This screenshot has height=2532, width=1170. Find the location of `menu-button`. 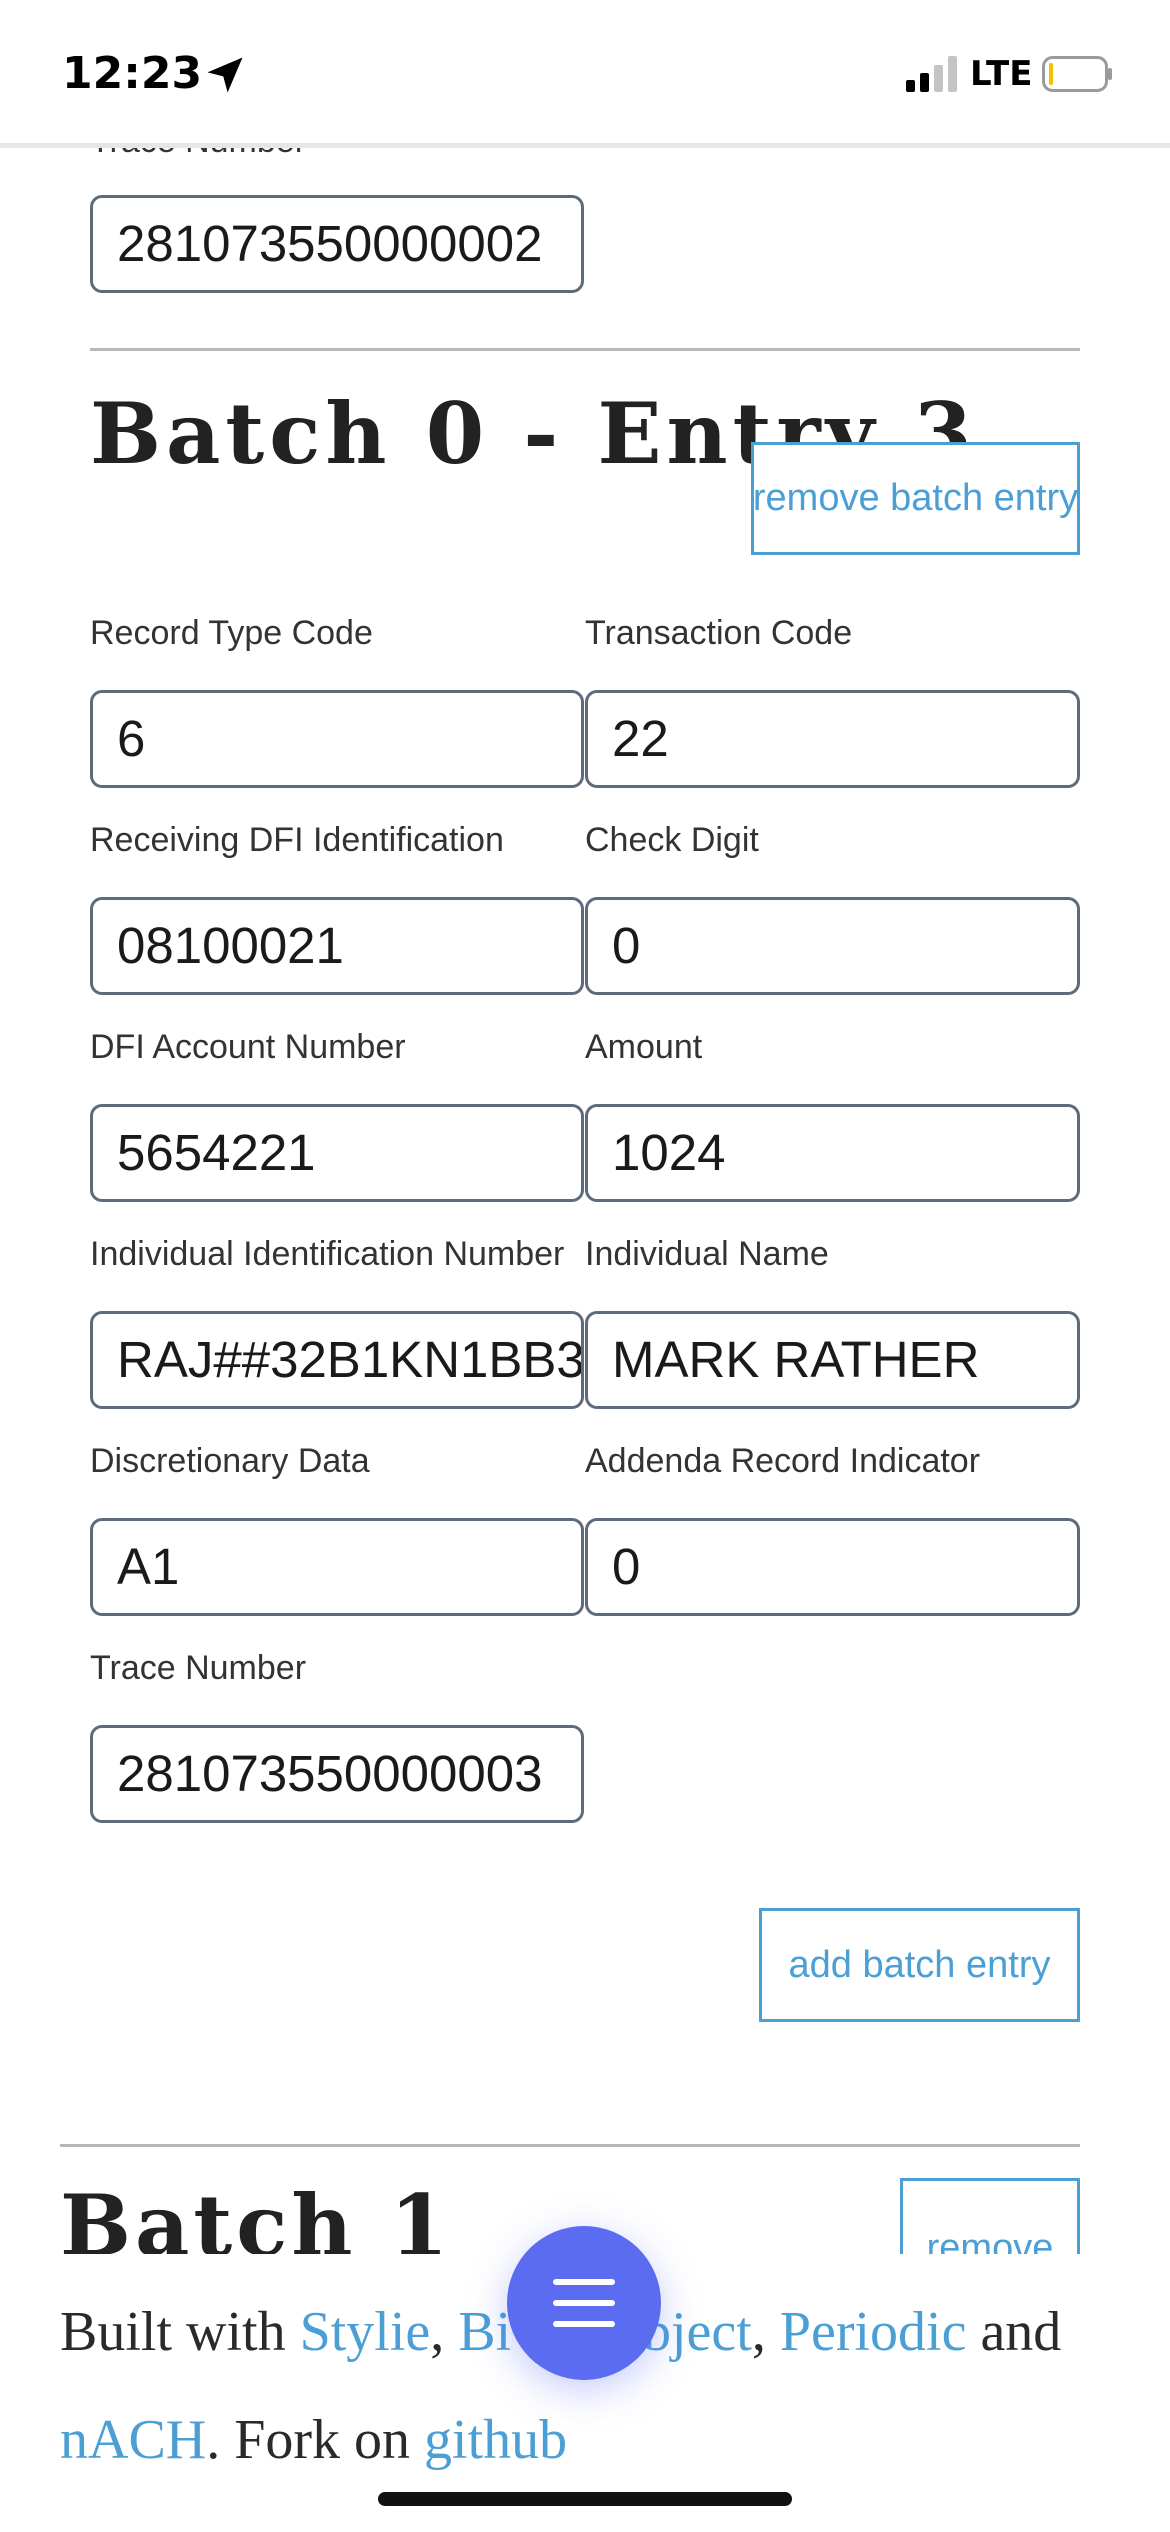

menu-button is located at coordinates (584, 2303).